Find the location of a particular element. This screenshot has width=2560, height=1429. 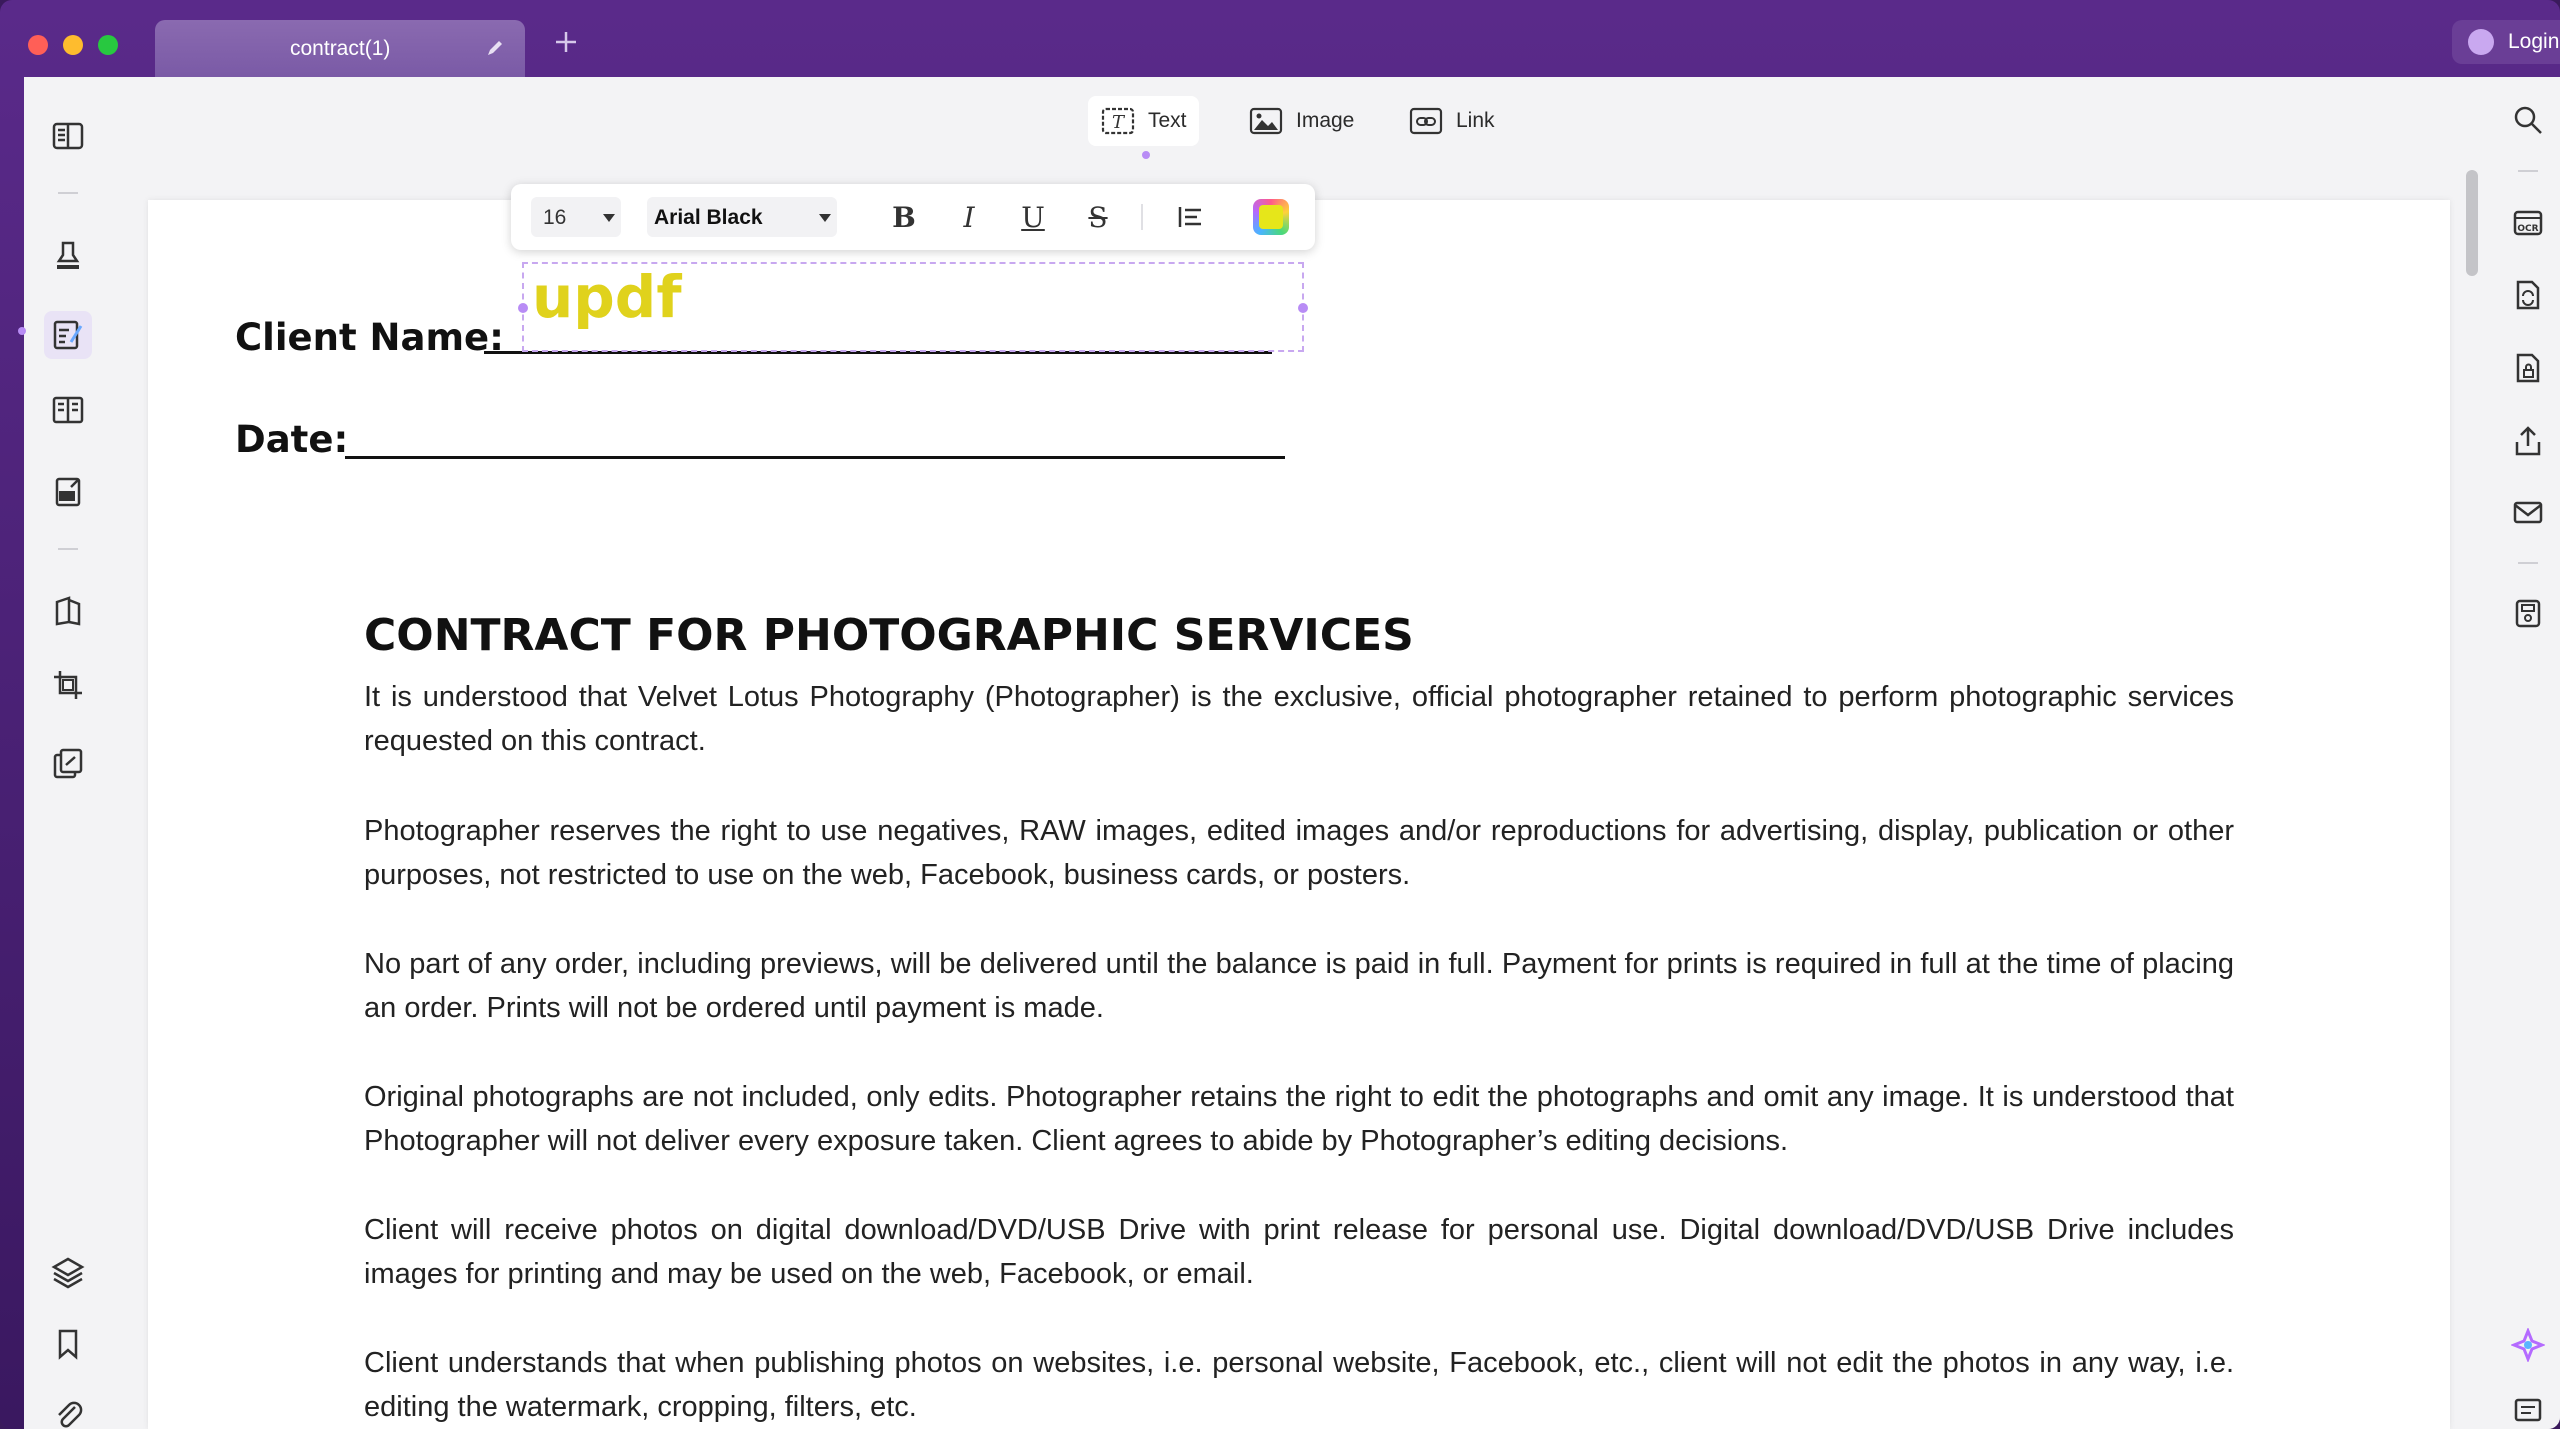

text-format-toolbar: 16 Arial Black B I U S is located at coordinates (913, 217).